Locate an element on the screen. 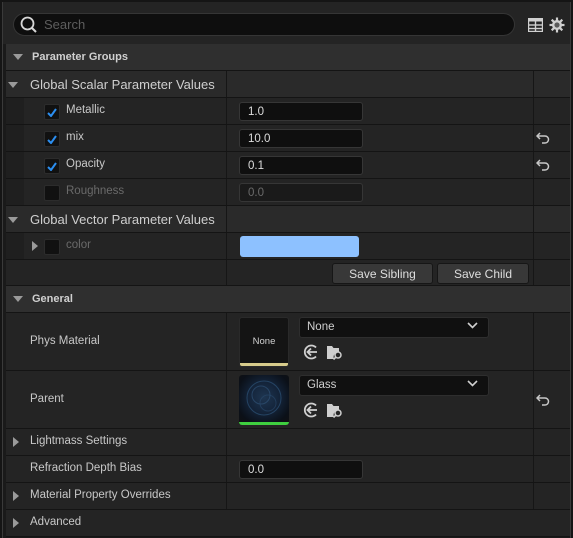  refraction-depth-bias-row: Refraction Depth Bias 0.0 is located at coordinates (288, 469).